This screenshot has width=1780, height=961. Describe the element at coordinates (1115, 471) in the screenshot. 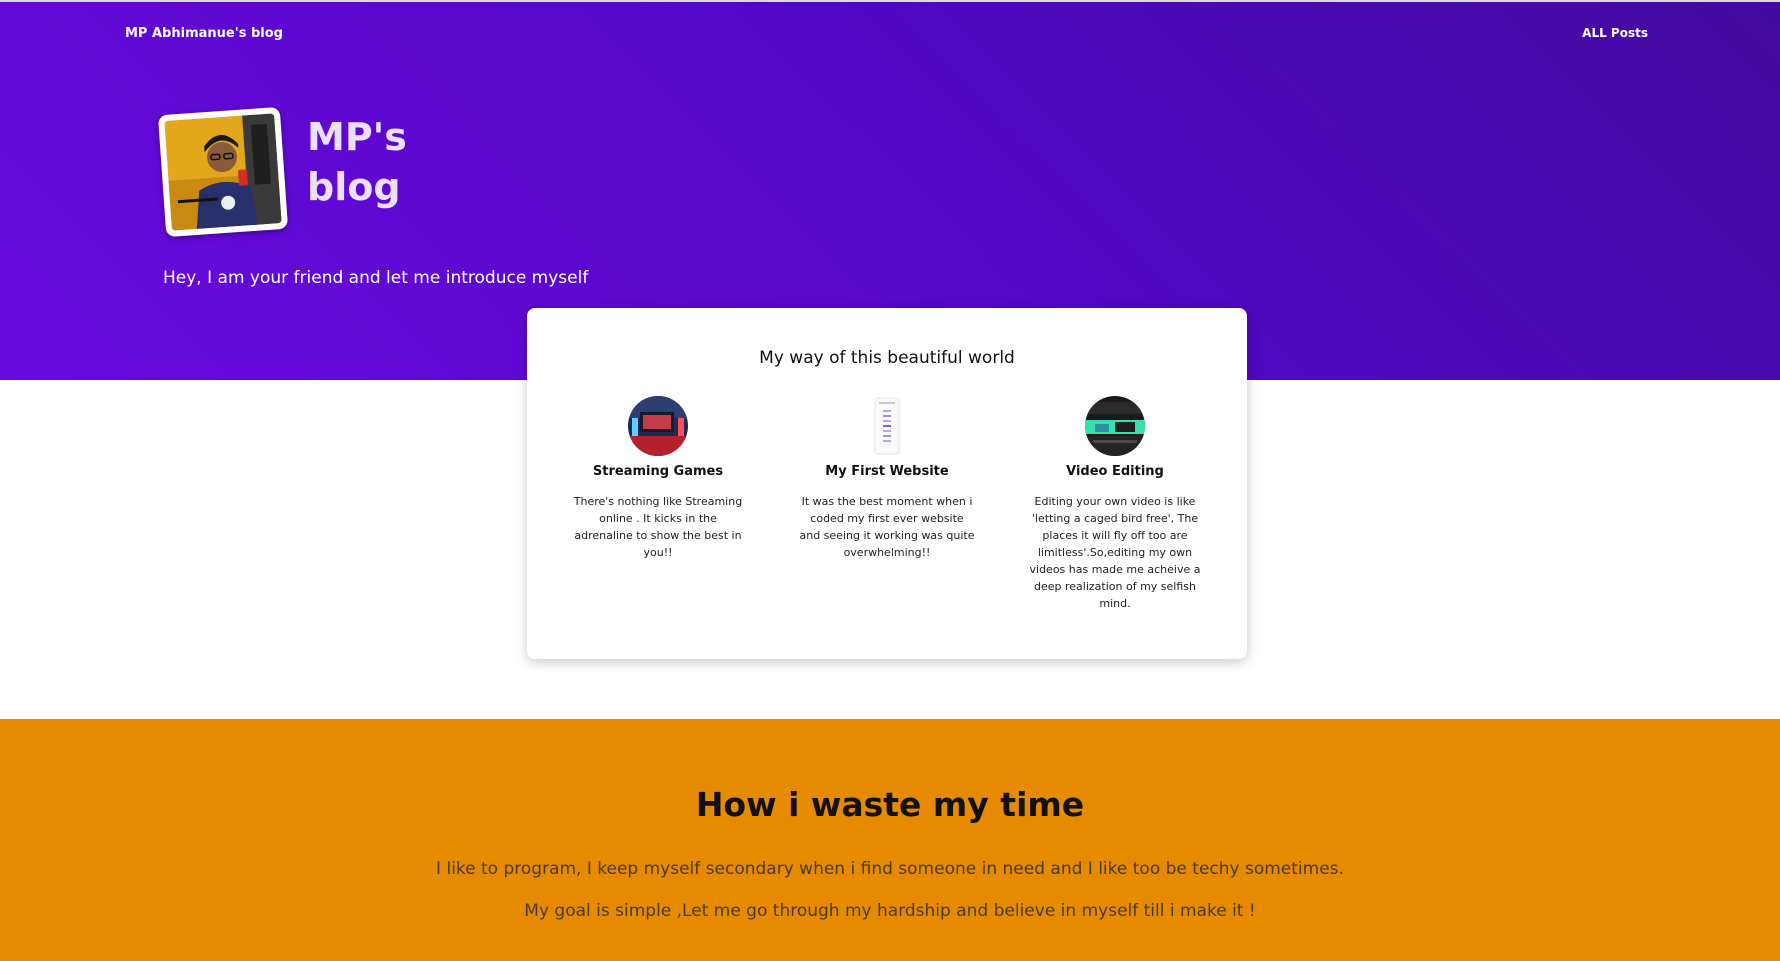

I see `feature-title: Video Editing` at that location.